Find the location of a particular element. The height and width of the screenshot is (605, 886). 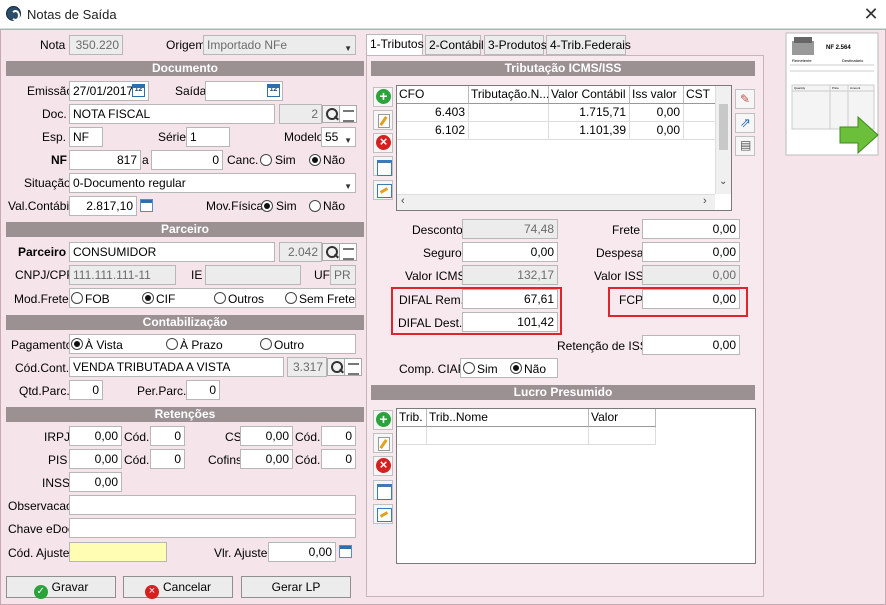

grid-cell is located at coordinates (509, 131).